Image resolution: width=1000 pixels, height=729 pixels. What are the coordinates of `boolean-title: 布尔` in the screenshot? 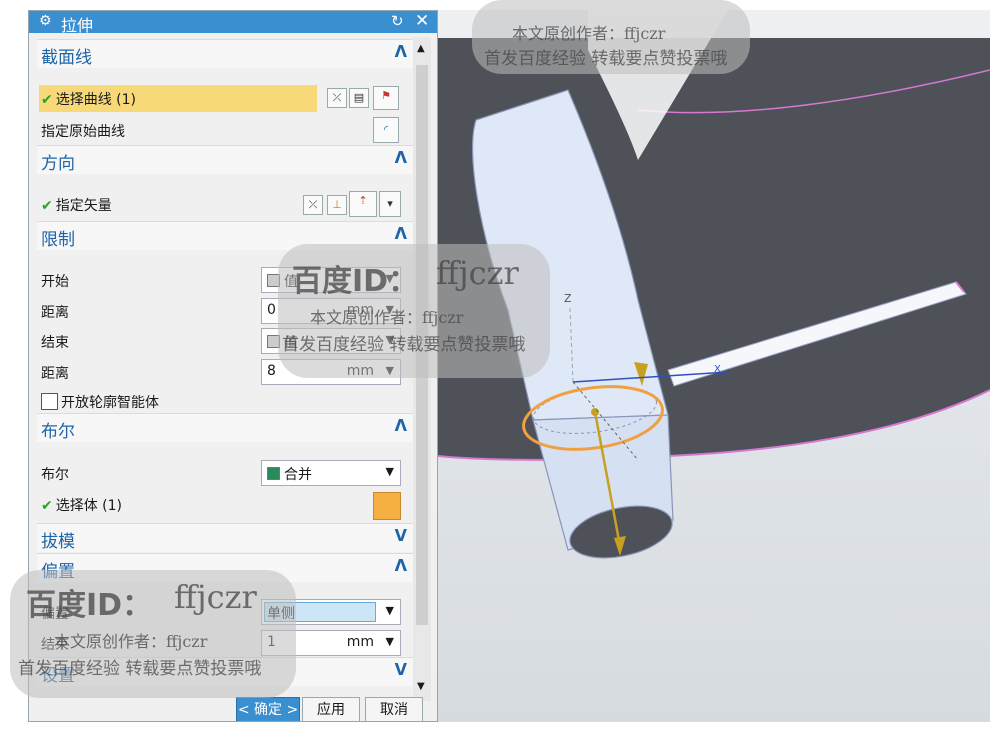 It's located at (58, 432).